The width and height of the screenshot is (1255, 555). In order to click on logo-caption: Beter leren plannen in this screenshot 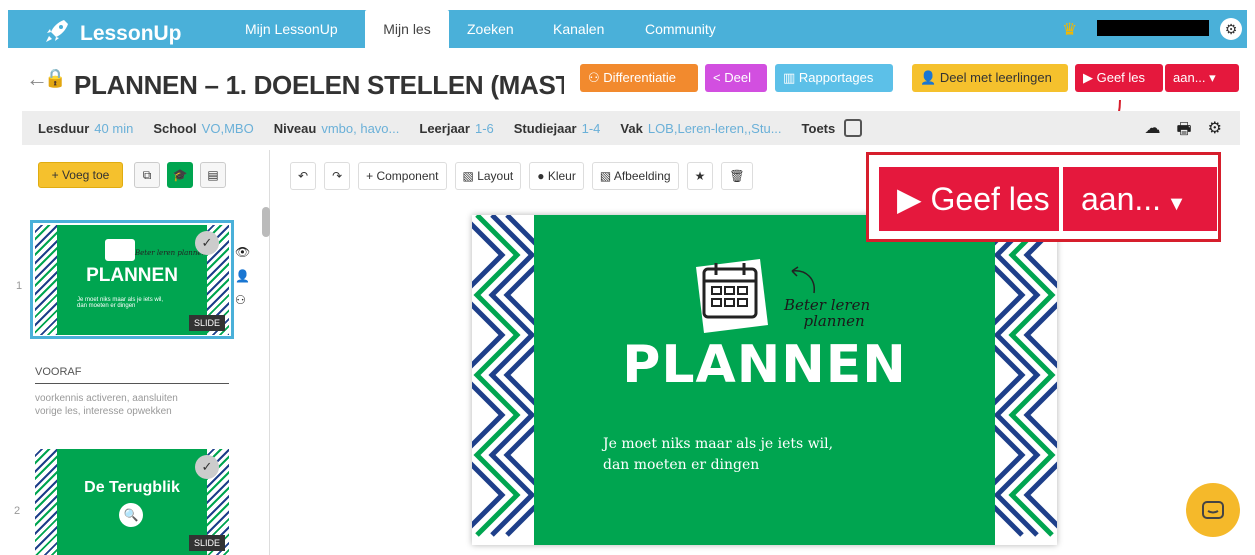, I will do `click(827, 313)`.